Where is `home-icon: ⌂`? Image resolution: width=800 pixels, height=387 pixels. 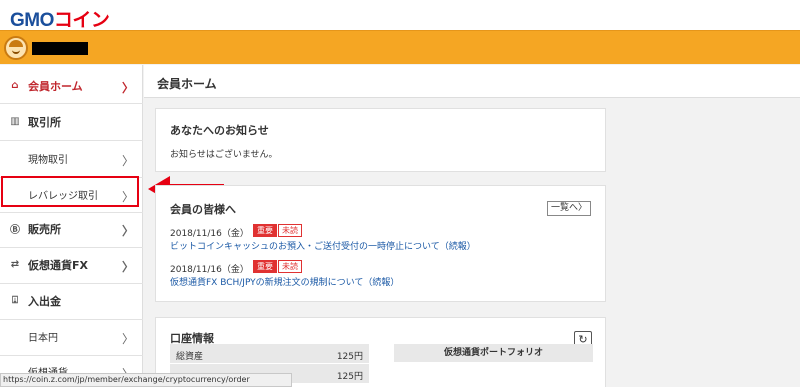
home-icon: ⌂ is located at coordinates (15, 85).